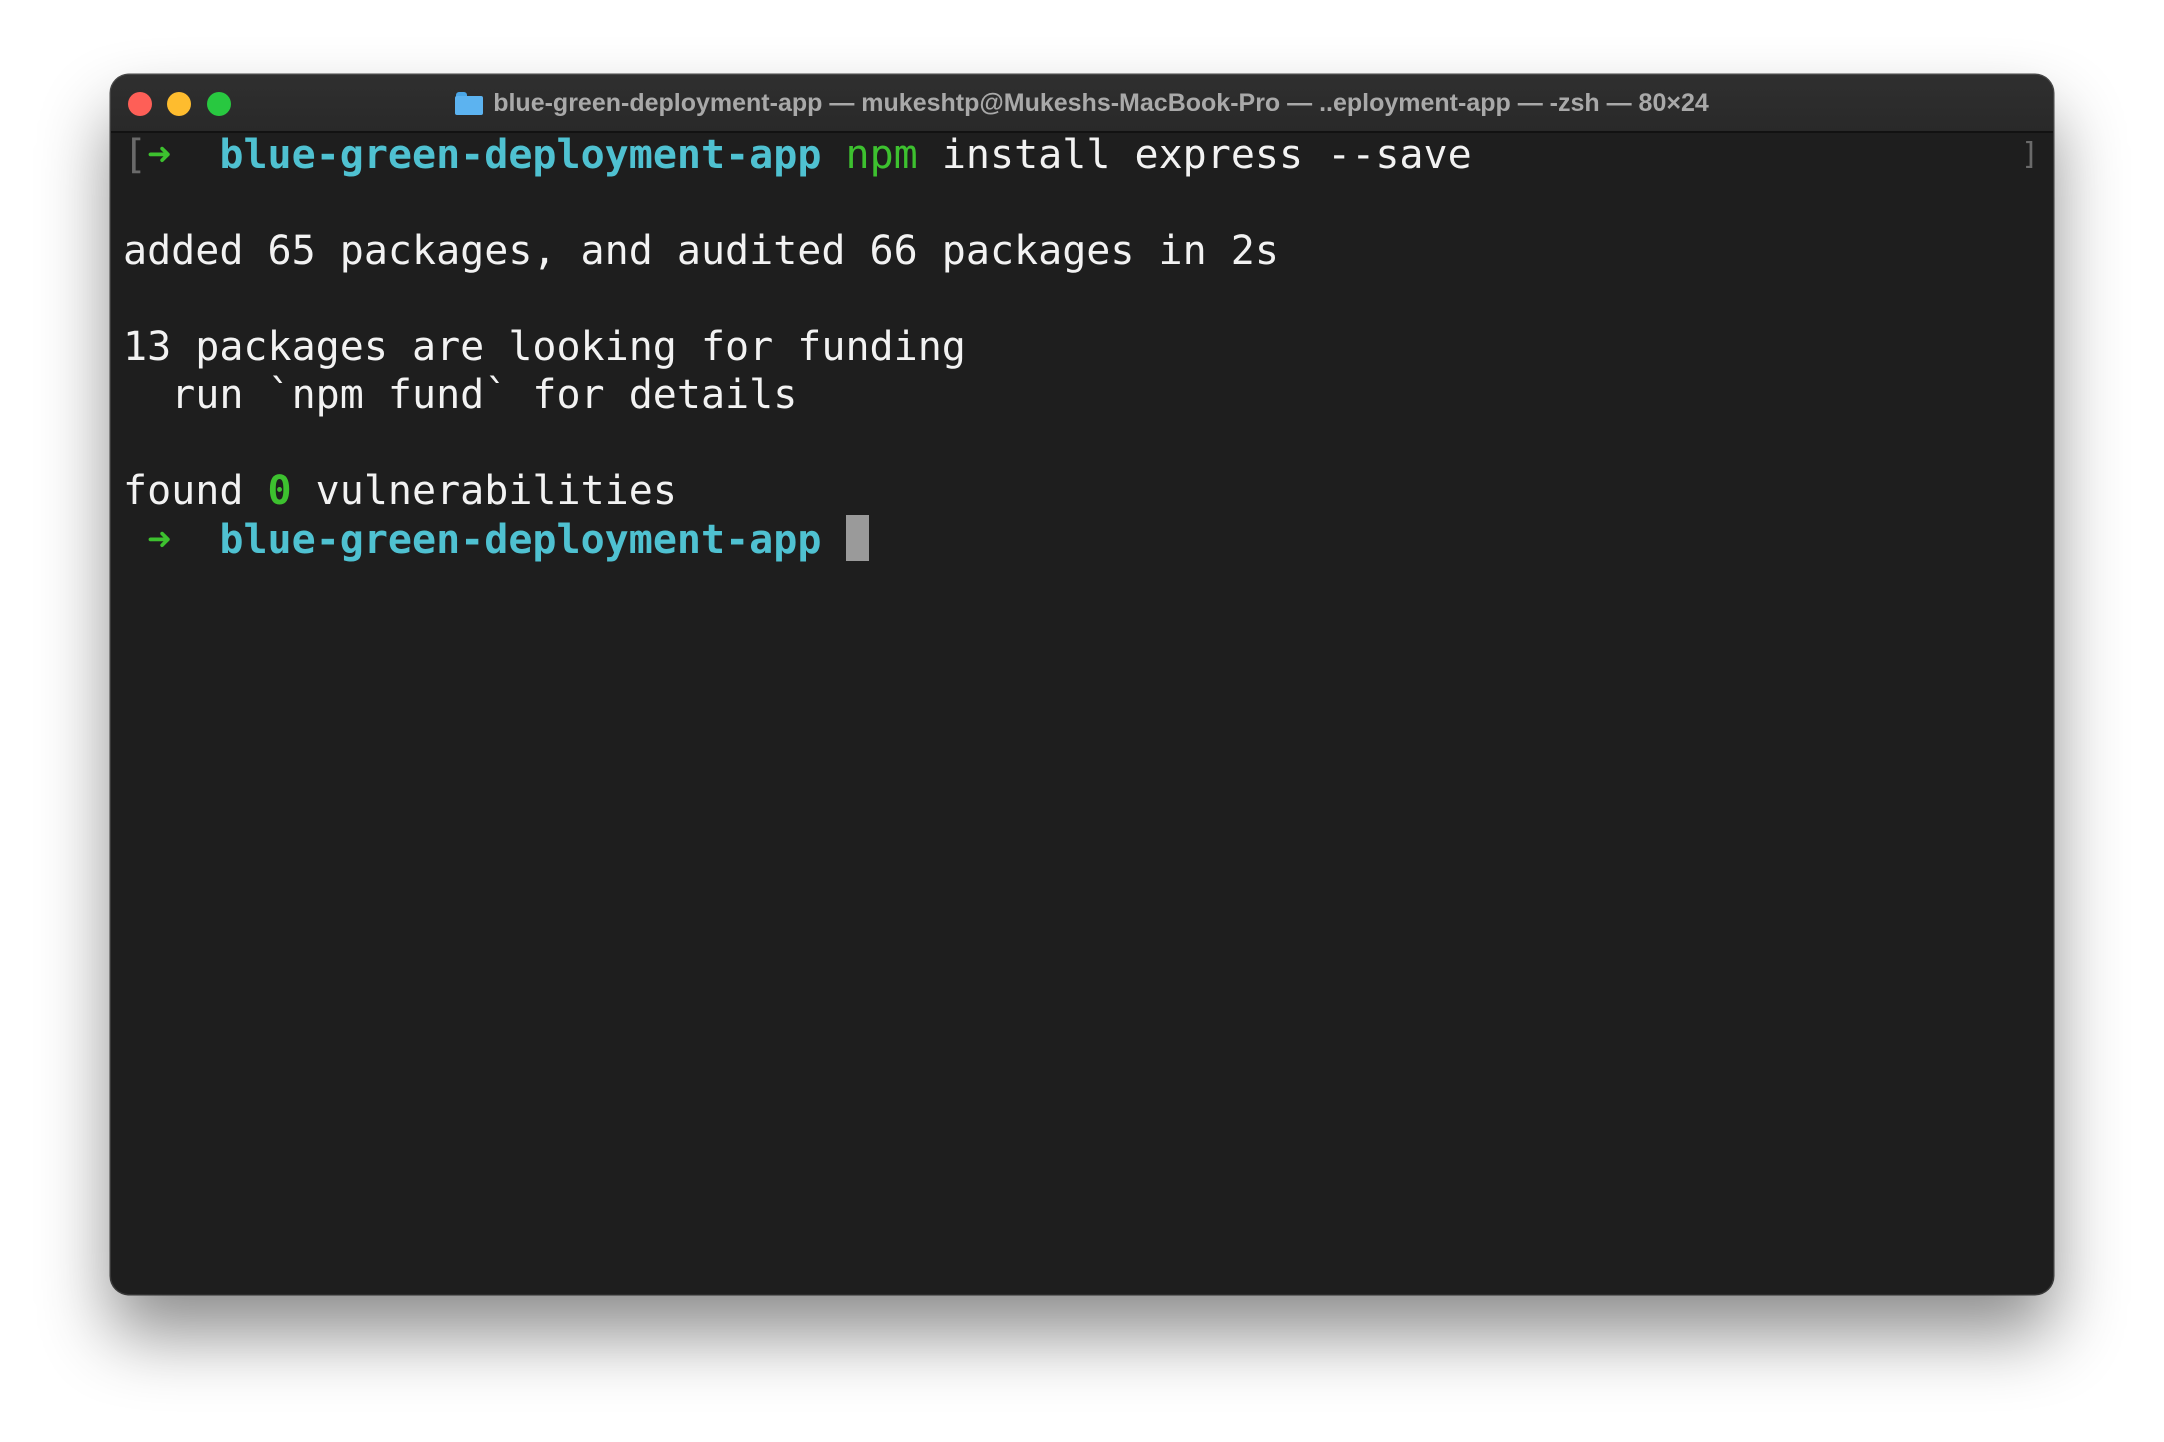 This screenshot has height=1442, width=2164. What do you see at coordinates (2029, 154) in the screenshot?
I see `marker-bracket-right: ]` at bounding box center [2029, 154].